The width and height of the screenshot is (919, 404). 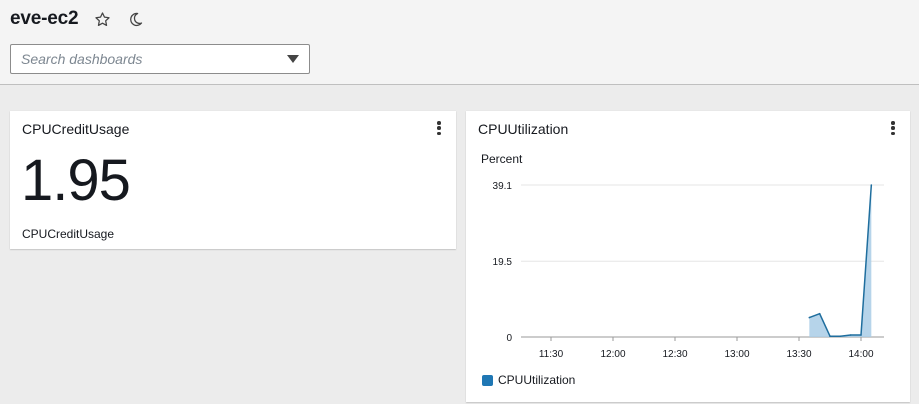 What do you see at coordinates (151, 59) in the screenshot?
I see `search-input` at bounding box center [151, 59].